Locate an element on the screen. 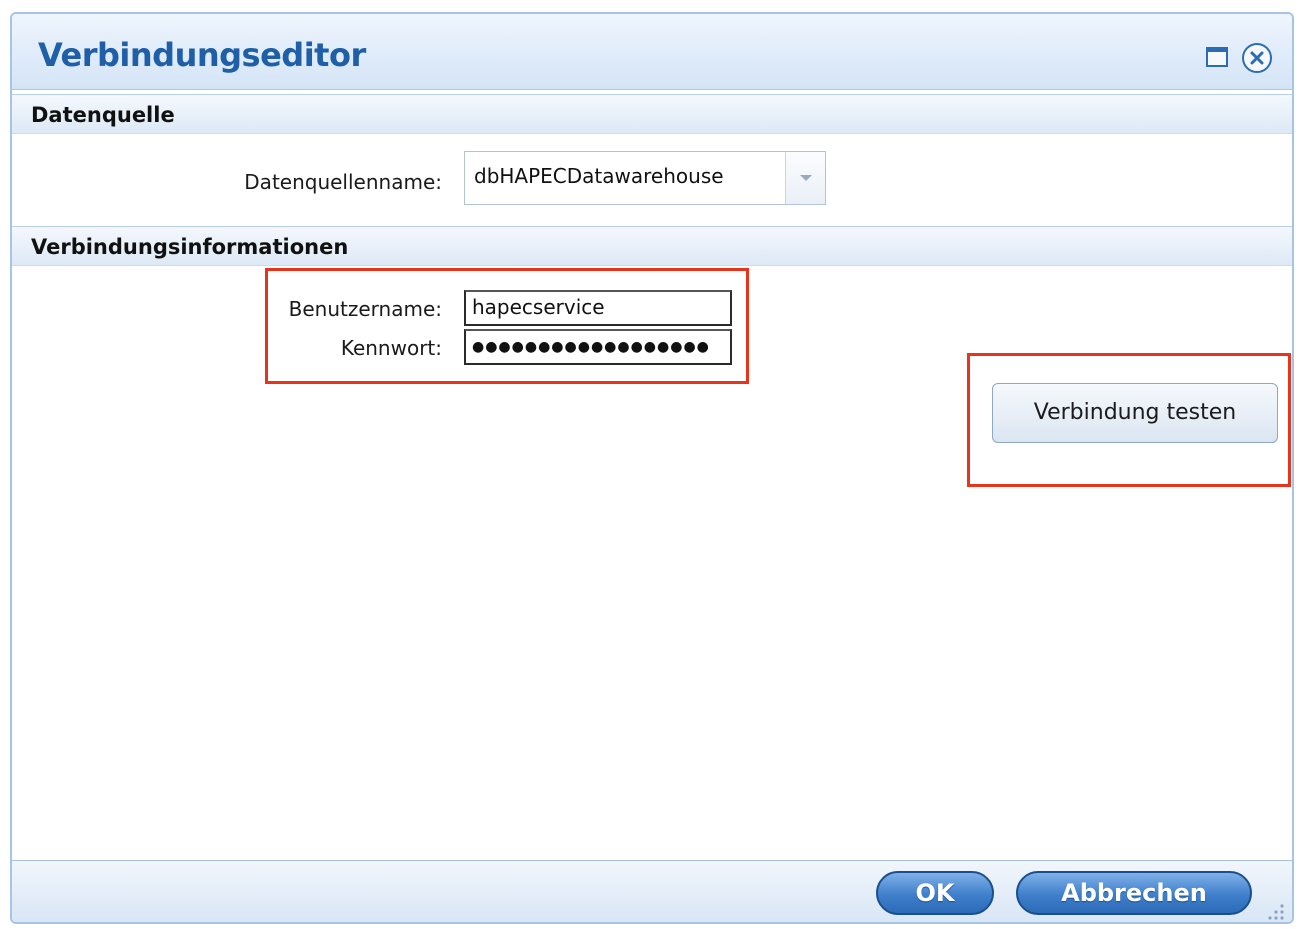  chevron-down-icon is located at coordinates (806, 178).